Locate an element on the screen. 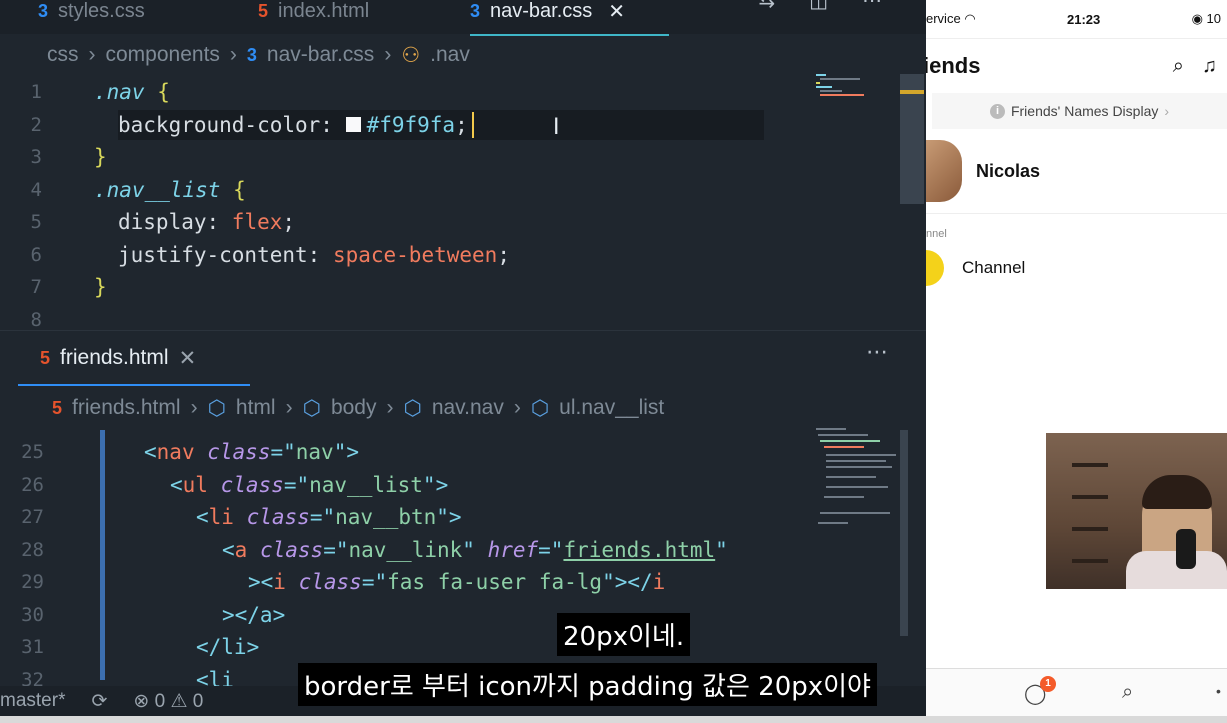  error-icon: ⊗ is located at coordinates (141, 701).